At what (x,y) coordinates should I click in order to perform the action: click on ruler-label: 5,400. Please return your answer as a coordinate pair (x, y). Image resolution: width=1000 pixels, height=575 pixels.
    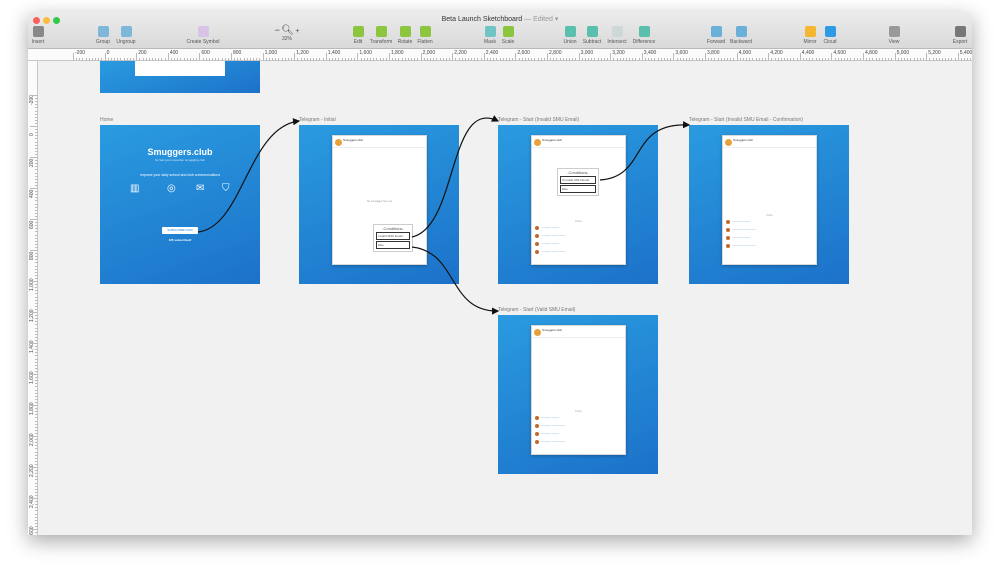
    Looking at the image, I should click on (965, 53).